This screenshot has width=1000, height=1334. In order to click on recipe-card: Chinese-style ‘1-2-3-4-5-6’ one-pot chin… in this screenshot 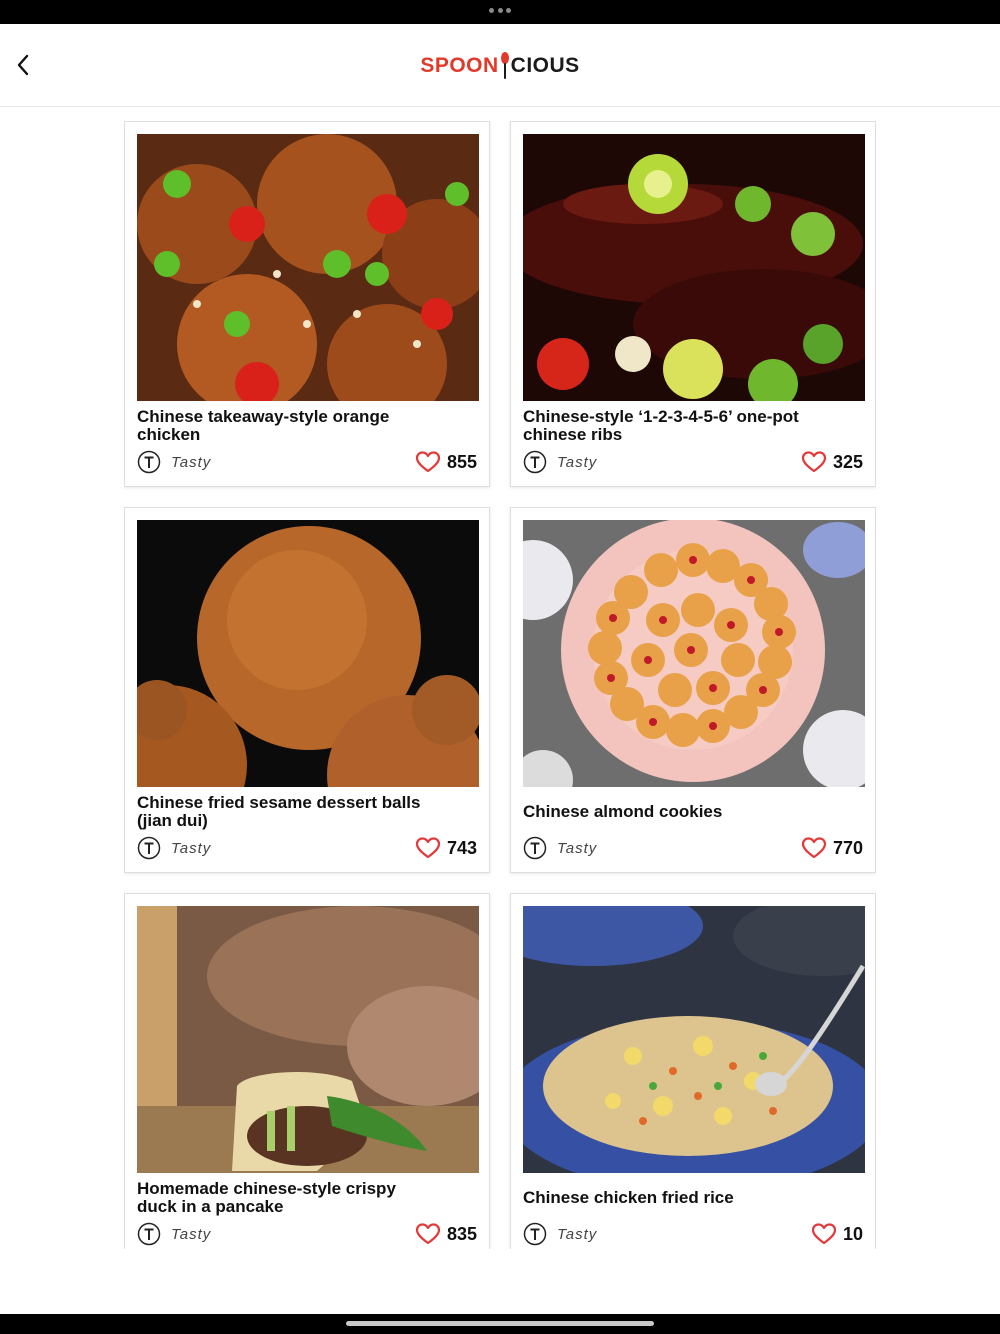, I will do `click(693, 304)`.